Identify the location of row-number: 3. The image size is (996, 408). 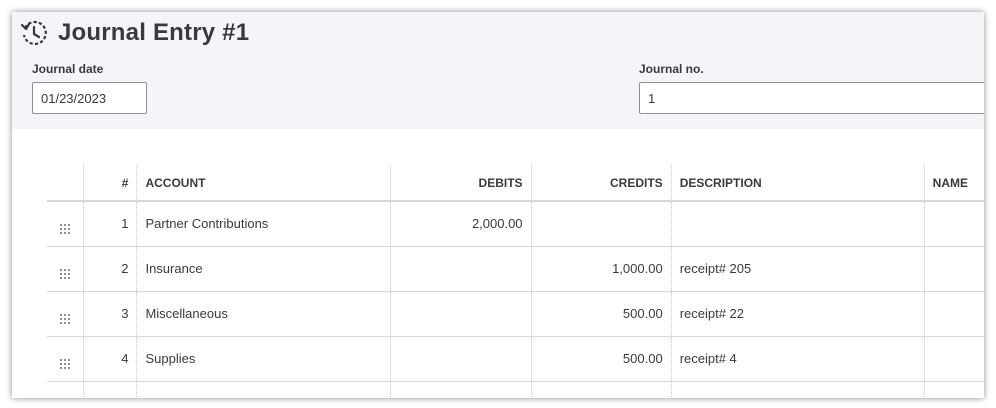
(110, 314).